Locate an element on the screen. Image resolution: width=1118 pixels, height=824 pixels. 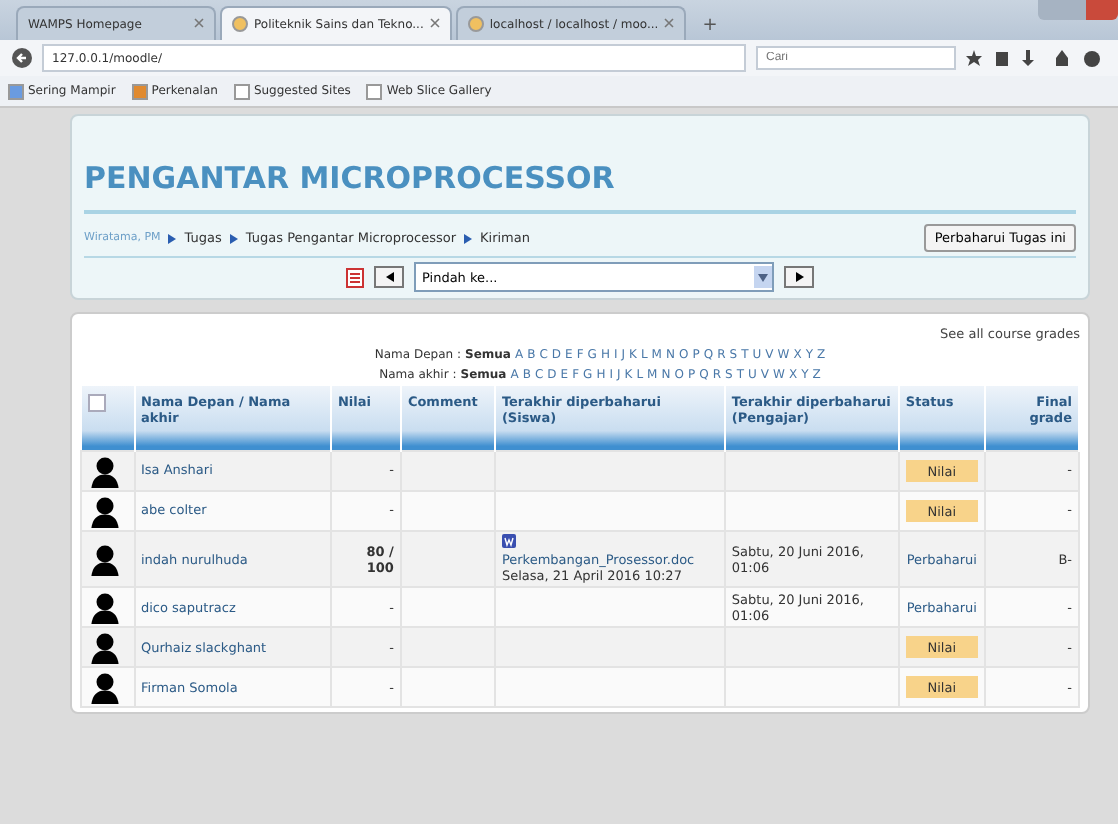
new-tab-button: + is located at coordinates (710, 28).